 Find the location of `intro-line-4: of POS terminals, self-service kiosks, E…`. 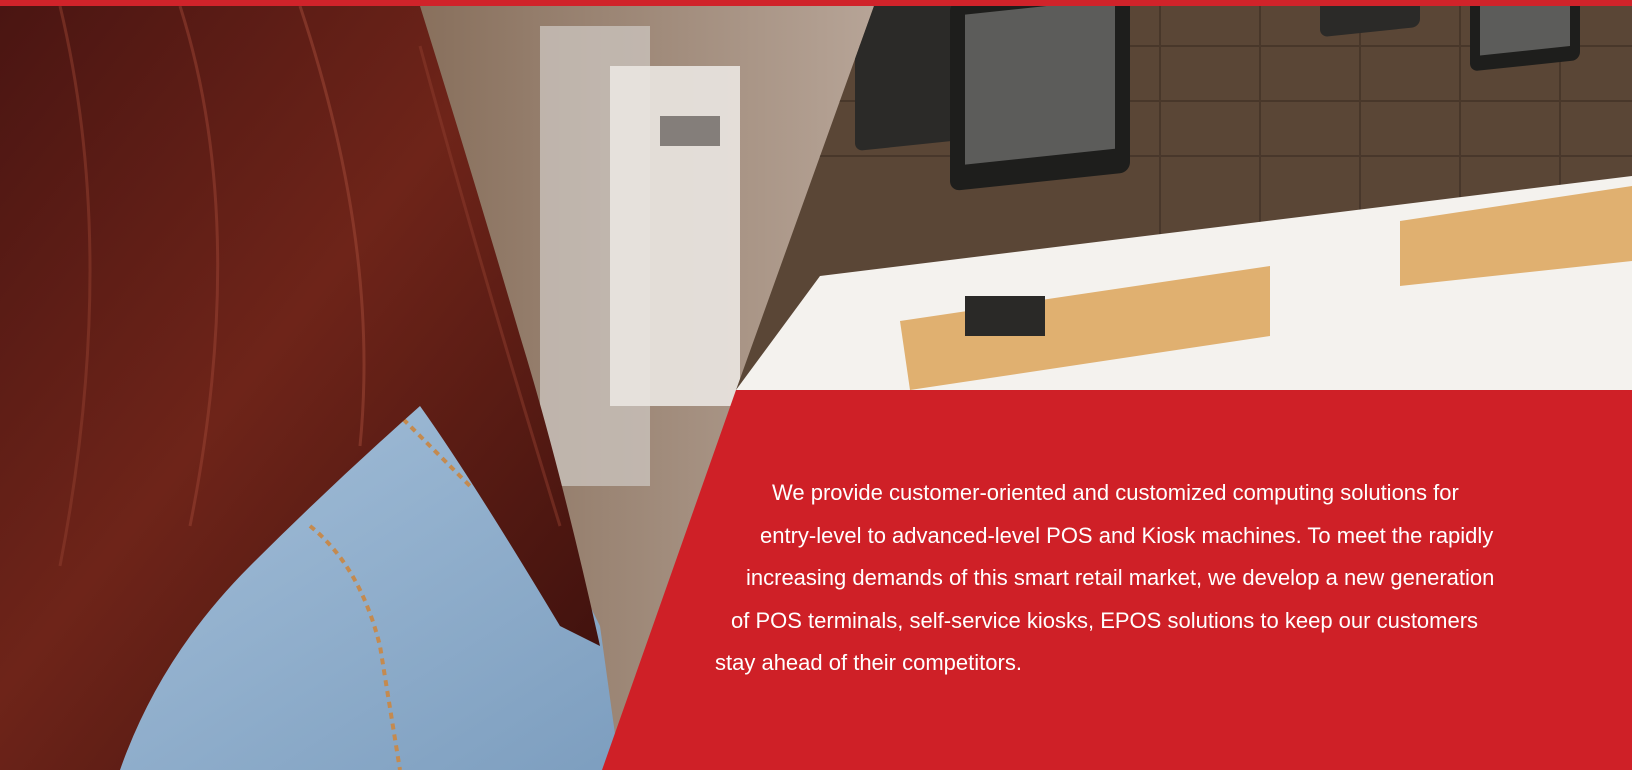

intro-line-4: of POS terminals, self-service kiosks, E… is located at coordinates (1105, 620).